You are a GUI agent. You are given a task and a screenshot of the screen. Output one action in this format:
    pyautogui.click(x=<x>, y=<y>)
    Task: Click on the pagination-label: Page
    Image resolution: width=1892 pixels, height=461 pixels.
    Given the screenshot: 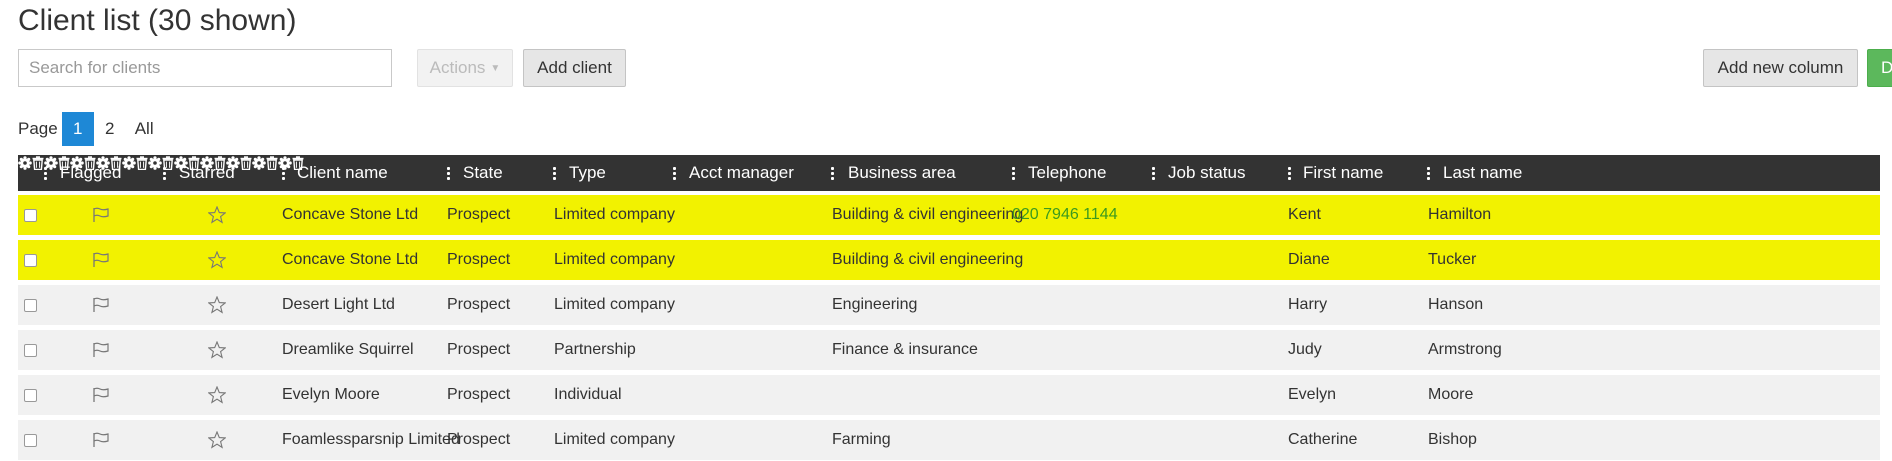 What is the action you would take?
    pyautogui.click(x=38, y=128)
    